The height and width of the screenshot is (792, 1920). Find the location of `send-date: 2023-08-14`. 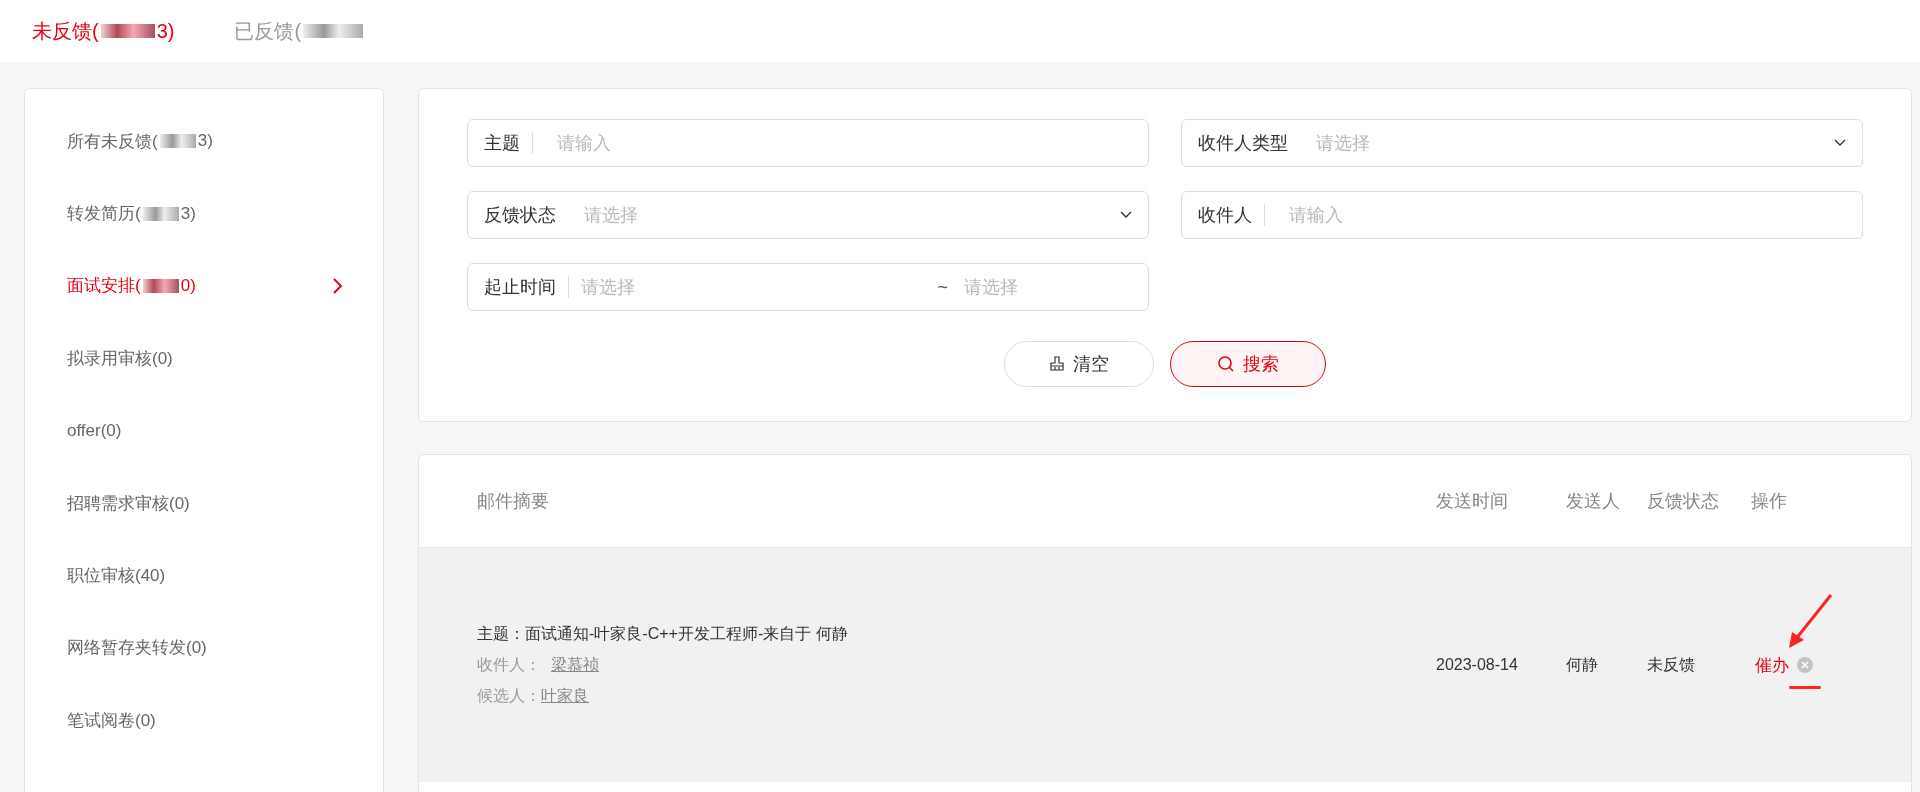

send-date: 2023-08-14 is located at coordinates (1477, 665).